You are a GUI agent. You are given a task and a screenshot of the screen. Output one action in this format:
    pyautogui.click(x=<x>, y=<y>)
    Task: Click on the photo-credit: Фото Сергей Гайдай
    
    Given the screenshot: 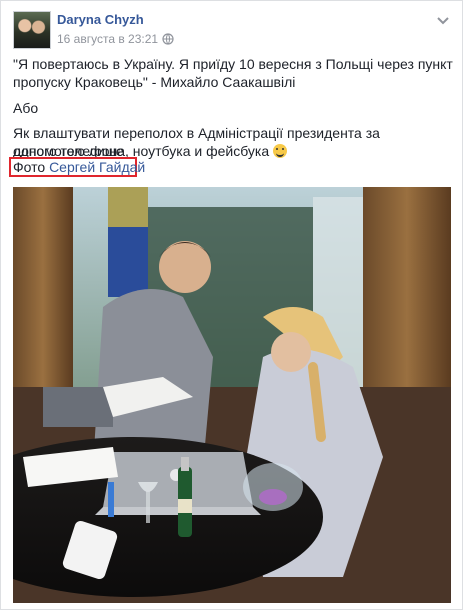 What is the action you would take?
    pyautogui.click(x=79, y=167)
    